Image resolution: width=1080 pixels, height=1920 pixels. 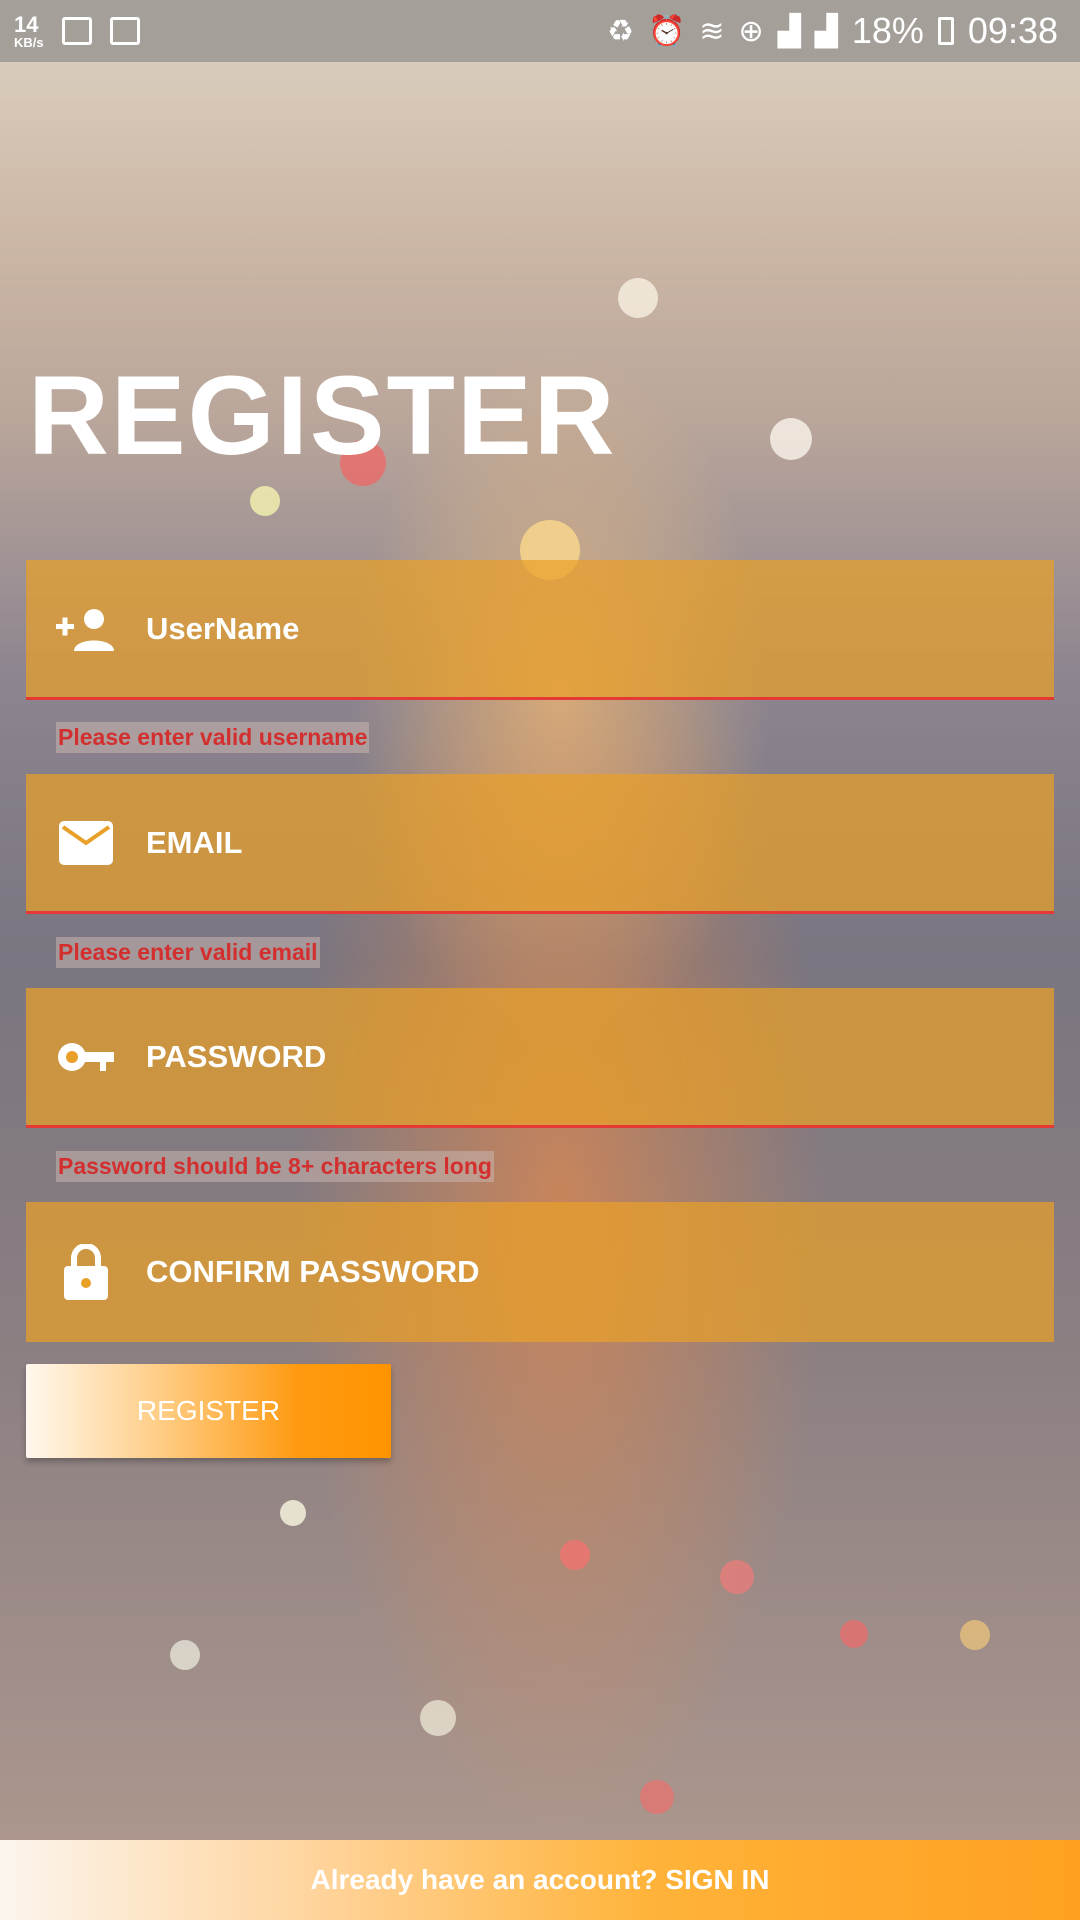 I want to click on confirm-password-input: CONFIRM PASSWORD, so click(x=313, y=1272).